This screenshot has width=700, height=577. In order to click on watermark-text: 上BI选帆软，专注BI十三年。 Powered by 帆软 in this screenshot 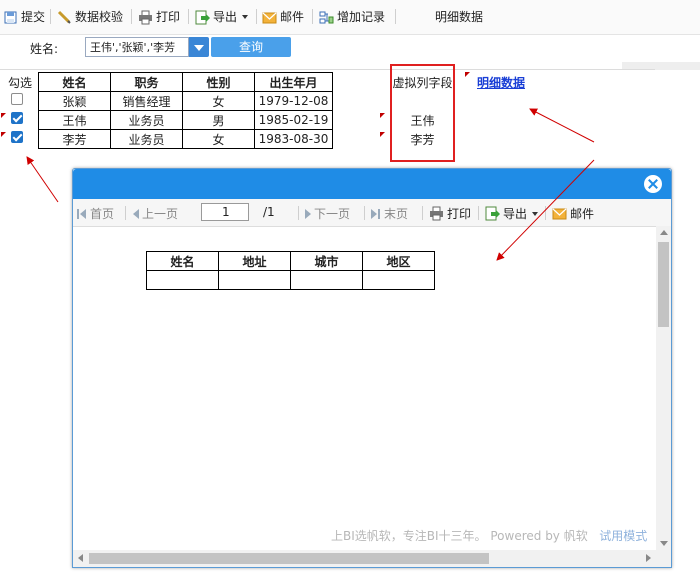, I will do `click(459, 536)`.